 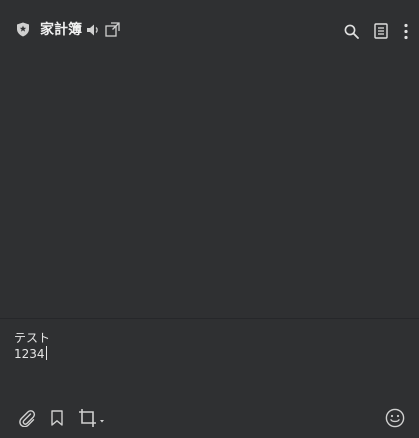 I want to click on bookmark-icon, so click(x=57, y=418).